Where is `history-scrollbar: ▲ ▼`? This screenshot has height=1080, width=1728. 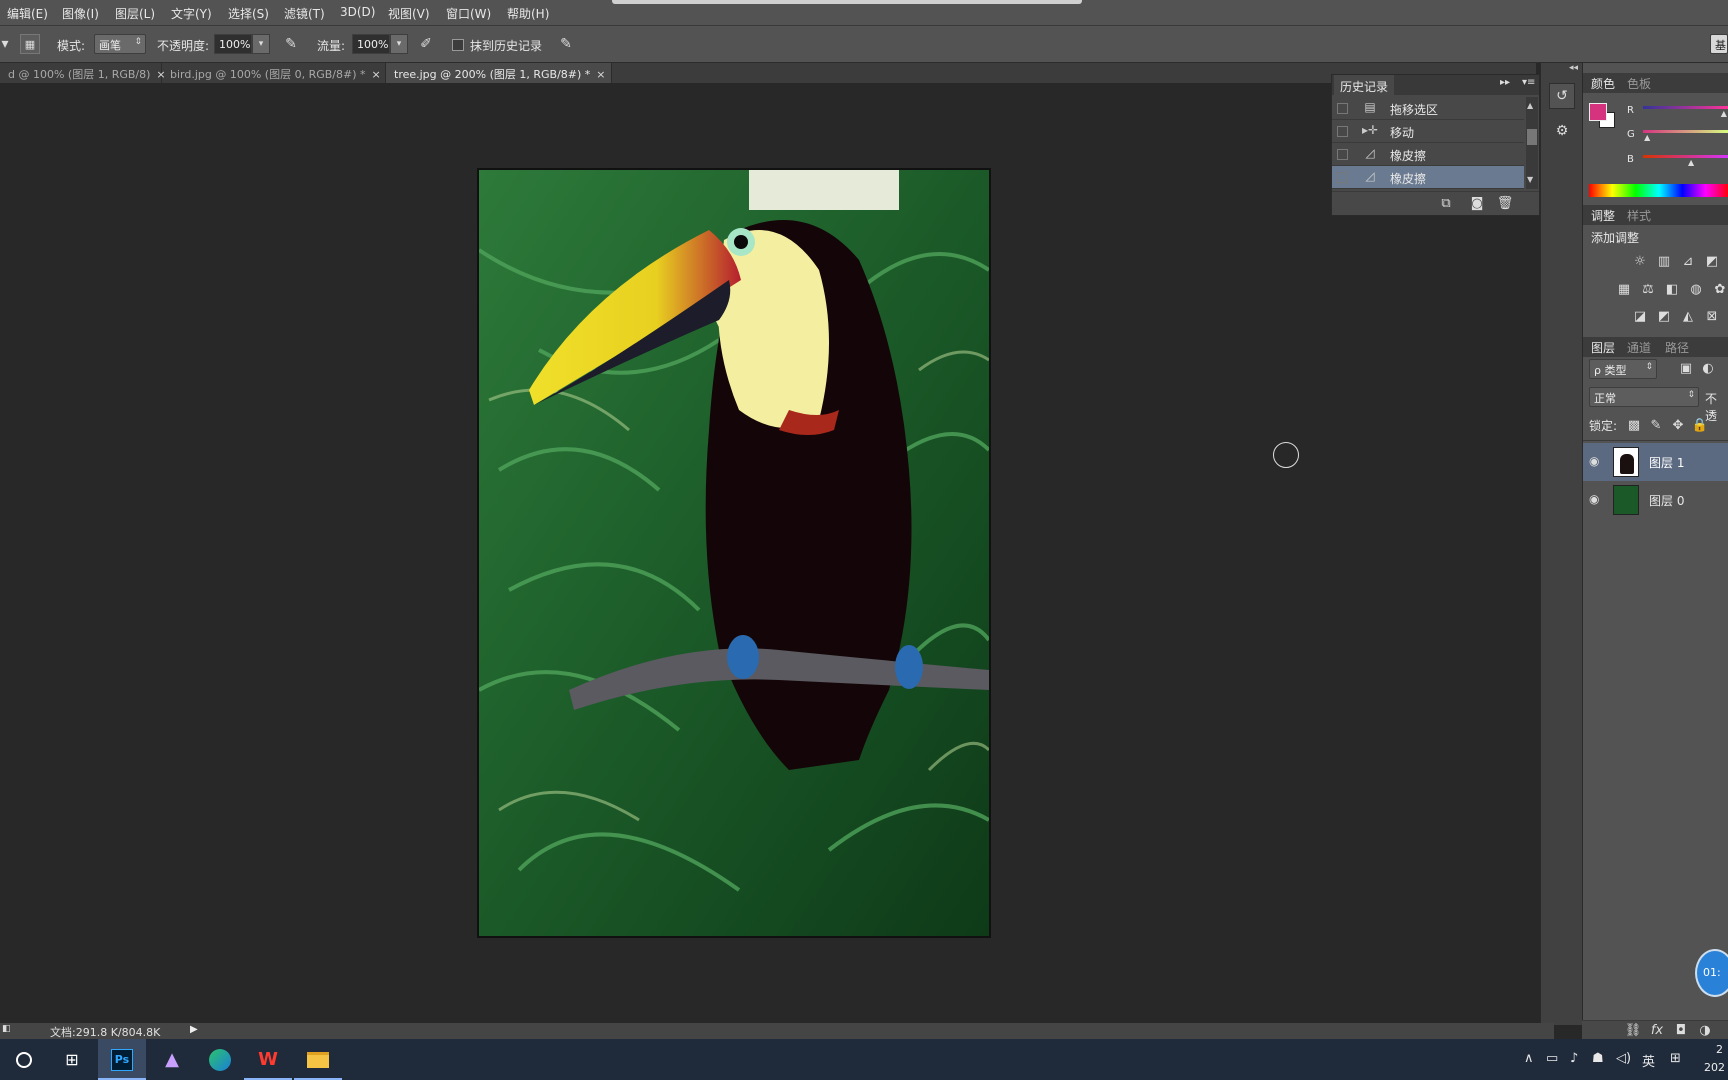 history-scrollbar: ▲ ▼ is located at coordinates (1532, 143).